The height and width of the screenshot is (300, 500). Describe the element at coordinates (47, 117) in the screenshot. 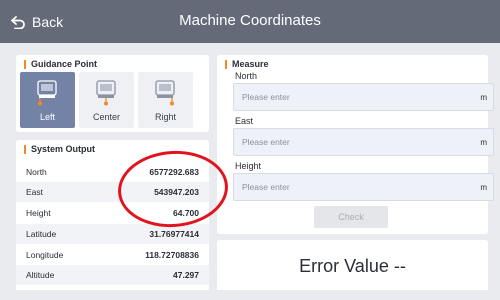

I see `guidance-left-label: Left` at that location.